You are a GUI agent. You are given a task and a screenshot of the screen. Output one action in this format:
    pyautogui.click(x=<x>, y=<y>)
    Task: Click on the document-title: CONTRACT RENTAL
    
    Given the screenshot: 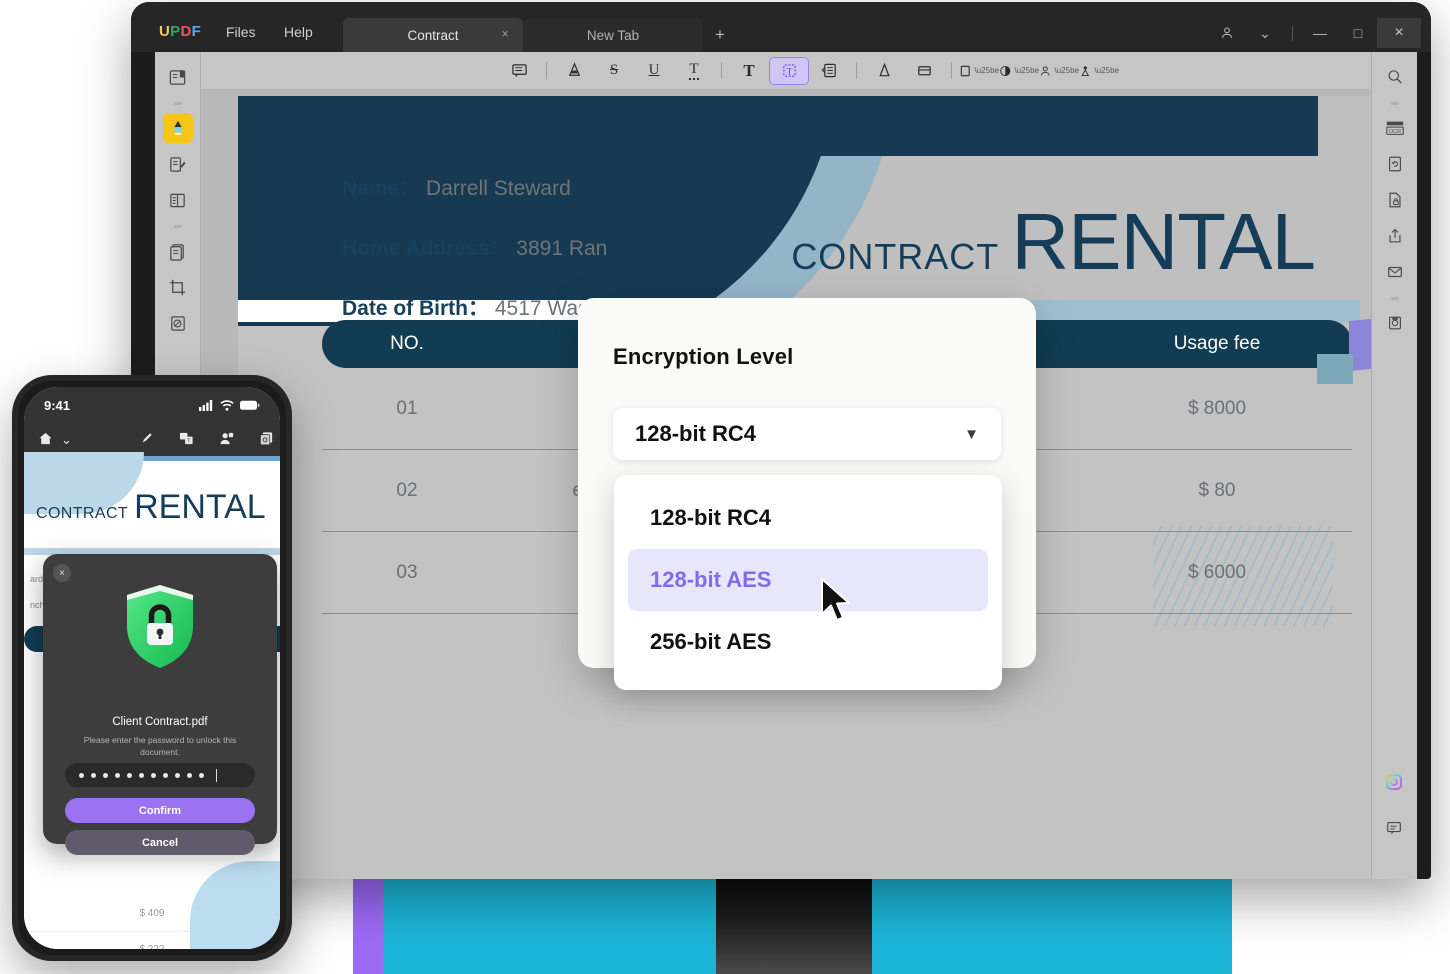 What is the action you would take?
    pyautogui.click(x=1053, y=241)
    